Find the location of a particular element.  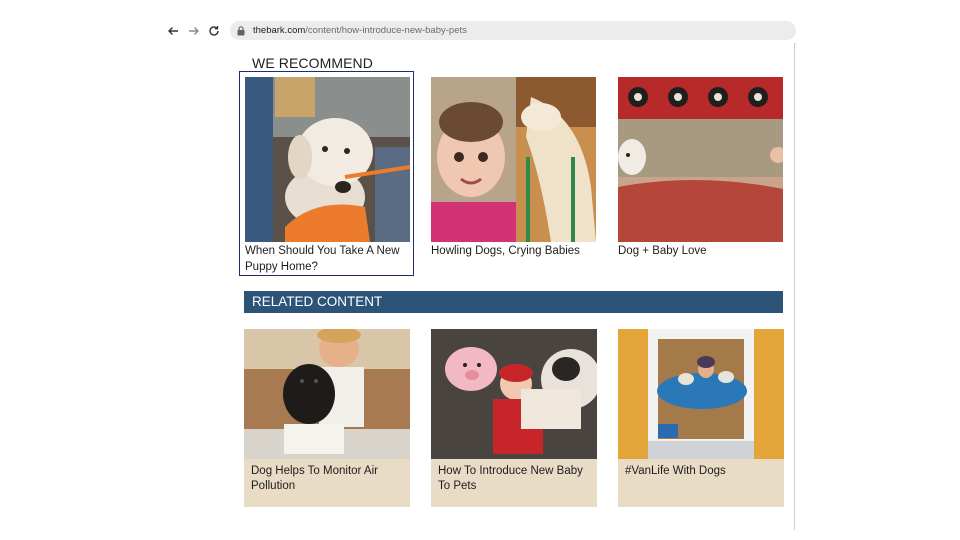

lock-icon is located at coordinates (242, 31).